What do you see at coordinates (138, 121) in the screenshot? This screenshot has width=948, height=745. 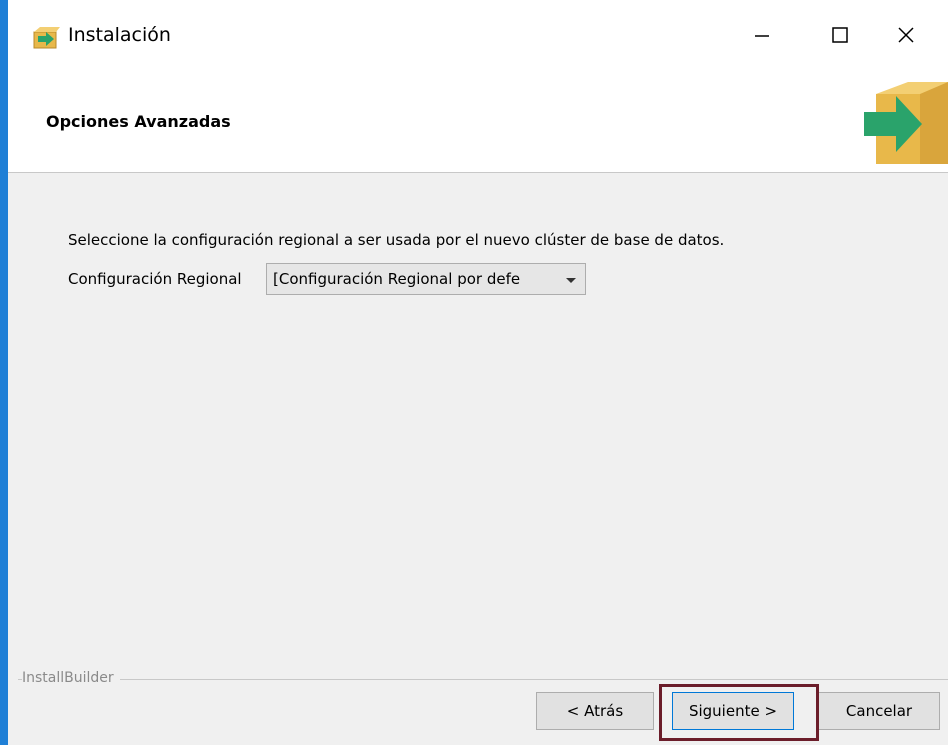 I see `page-title: Opciones Avanzadas` at bounding box center [138, 121].